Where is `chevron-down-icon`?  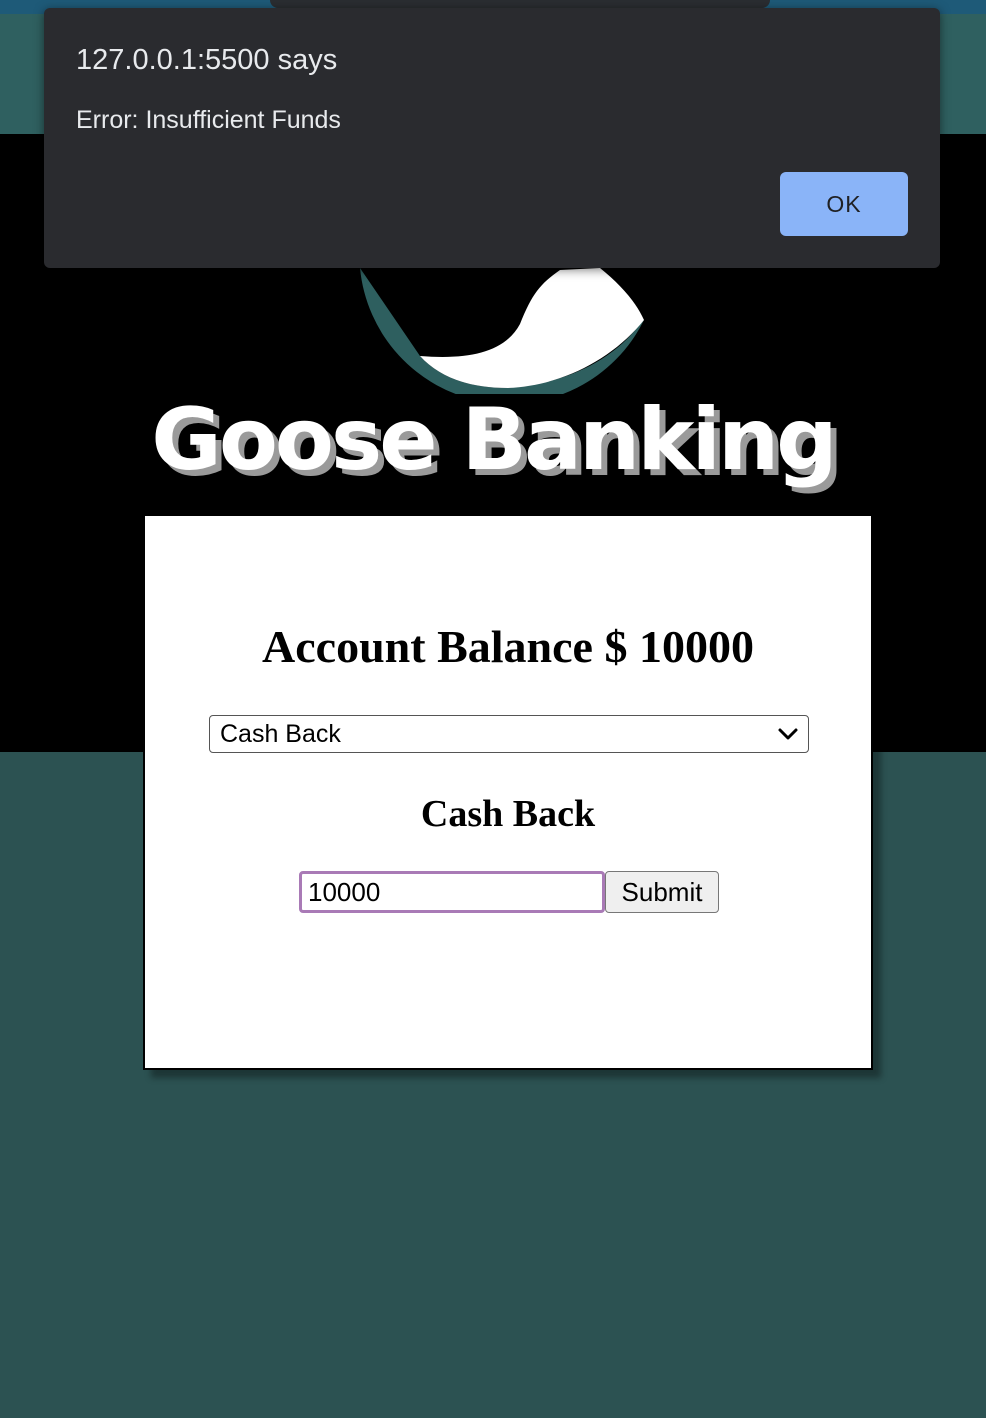 chevron-down-icon is located at coordinates (788, 734).